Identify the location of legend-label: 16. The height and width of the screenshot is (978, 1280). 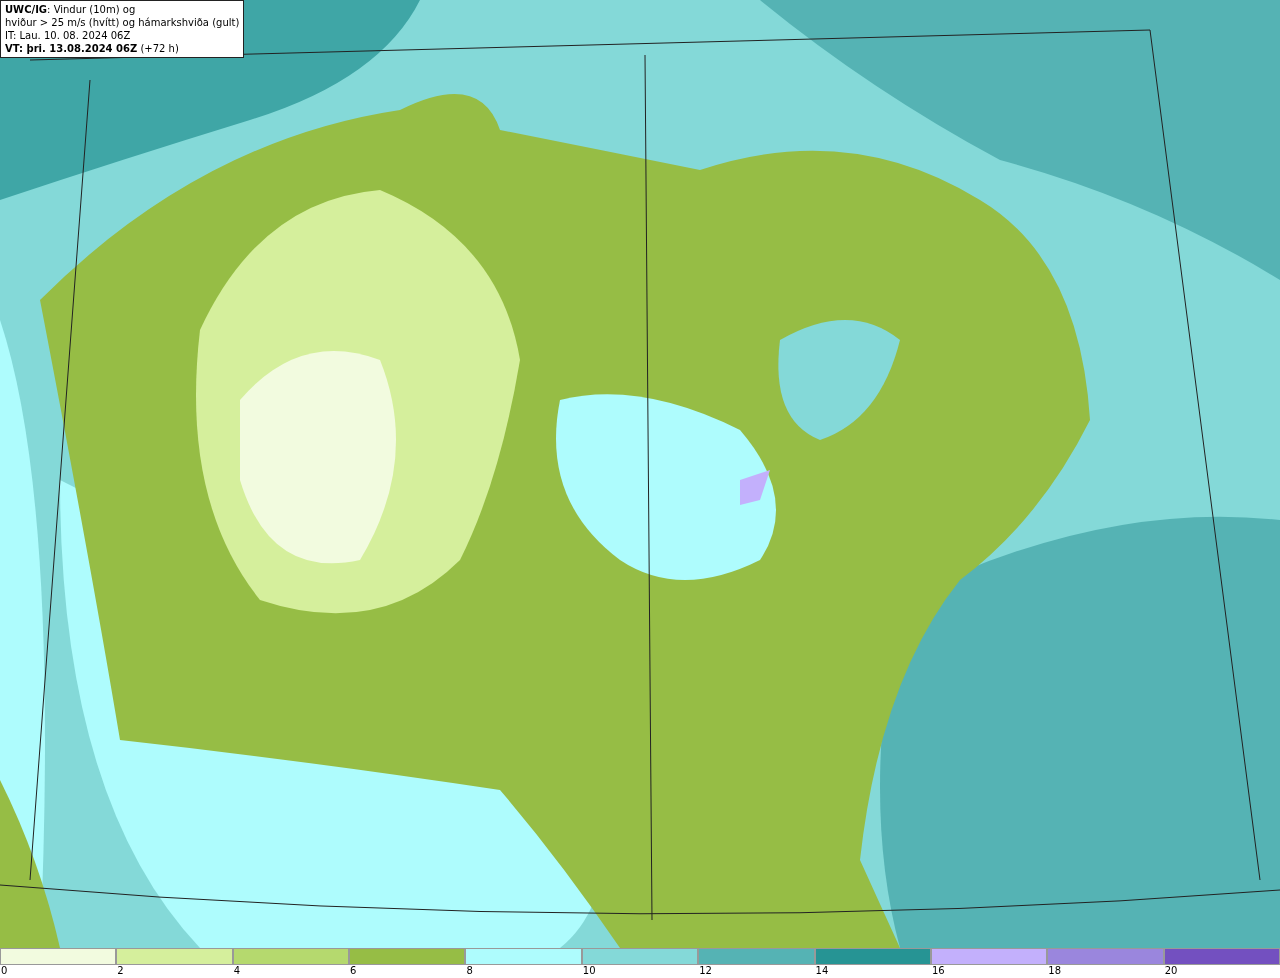
(937, 971).